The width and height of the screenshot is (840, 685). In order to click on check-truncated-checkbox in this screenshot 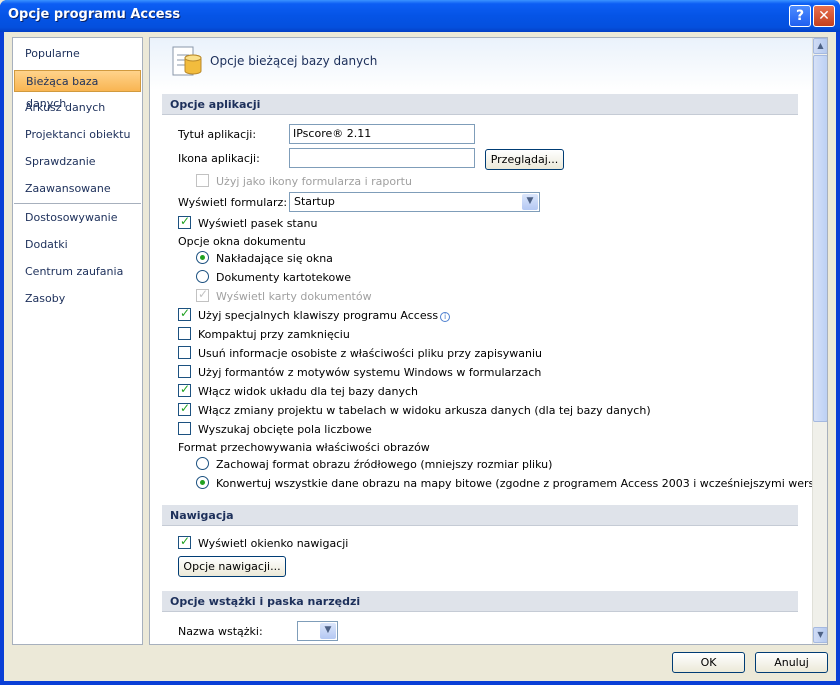, I will do `click(184, 428)`.